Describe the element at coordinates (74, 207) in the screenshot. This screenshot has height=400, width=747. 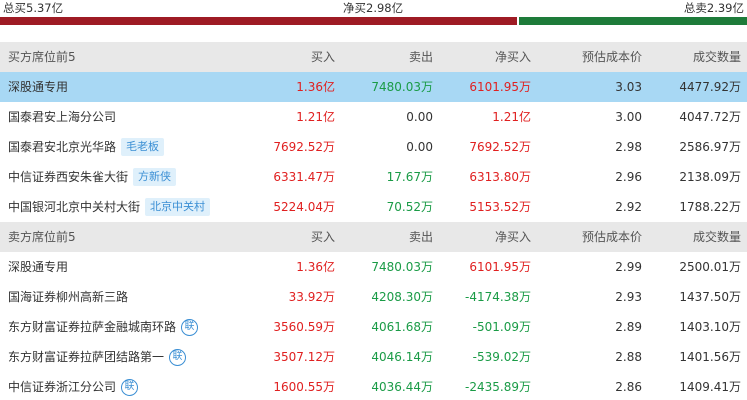
I see `seat-name-text: 中国银河北京中关村大街` at that location.